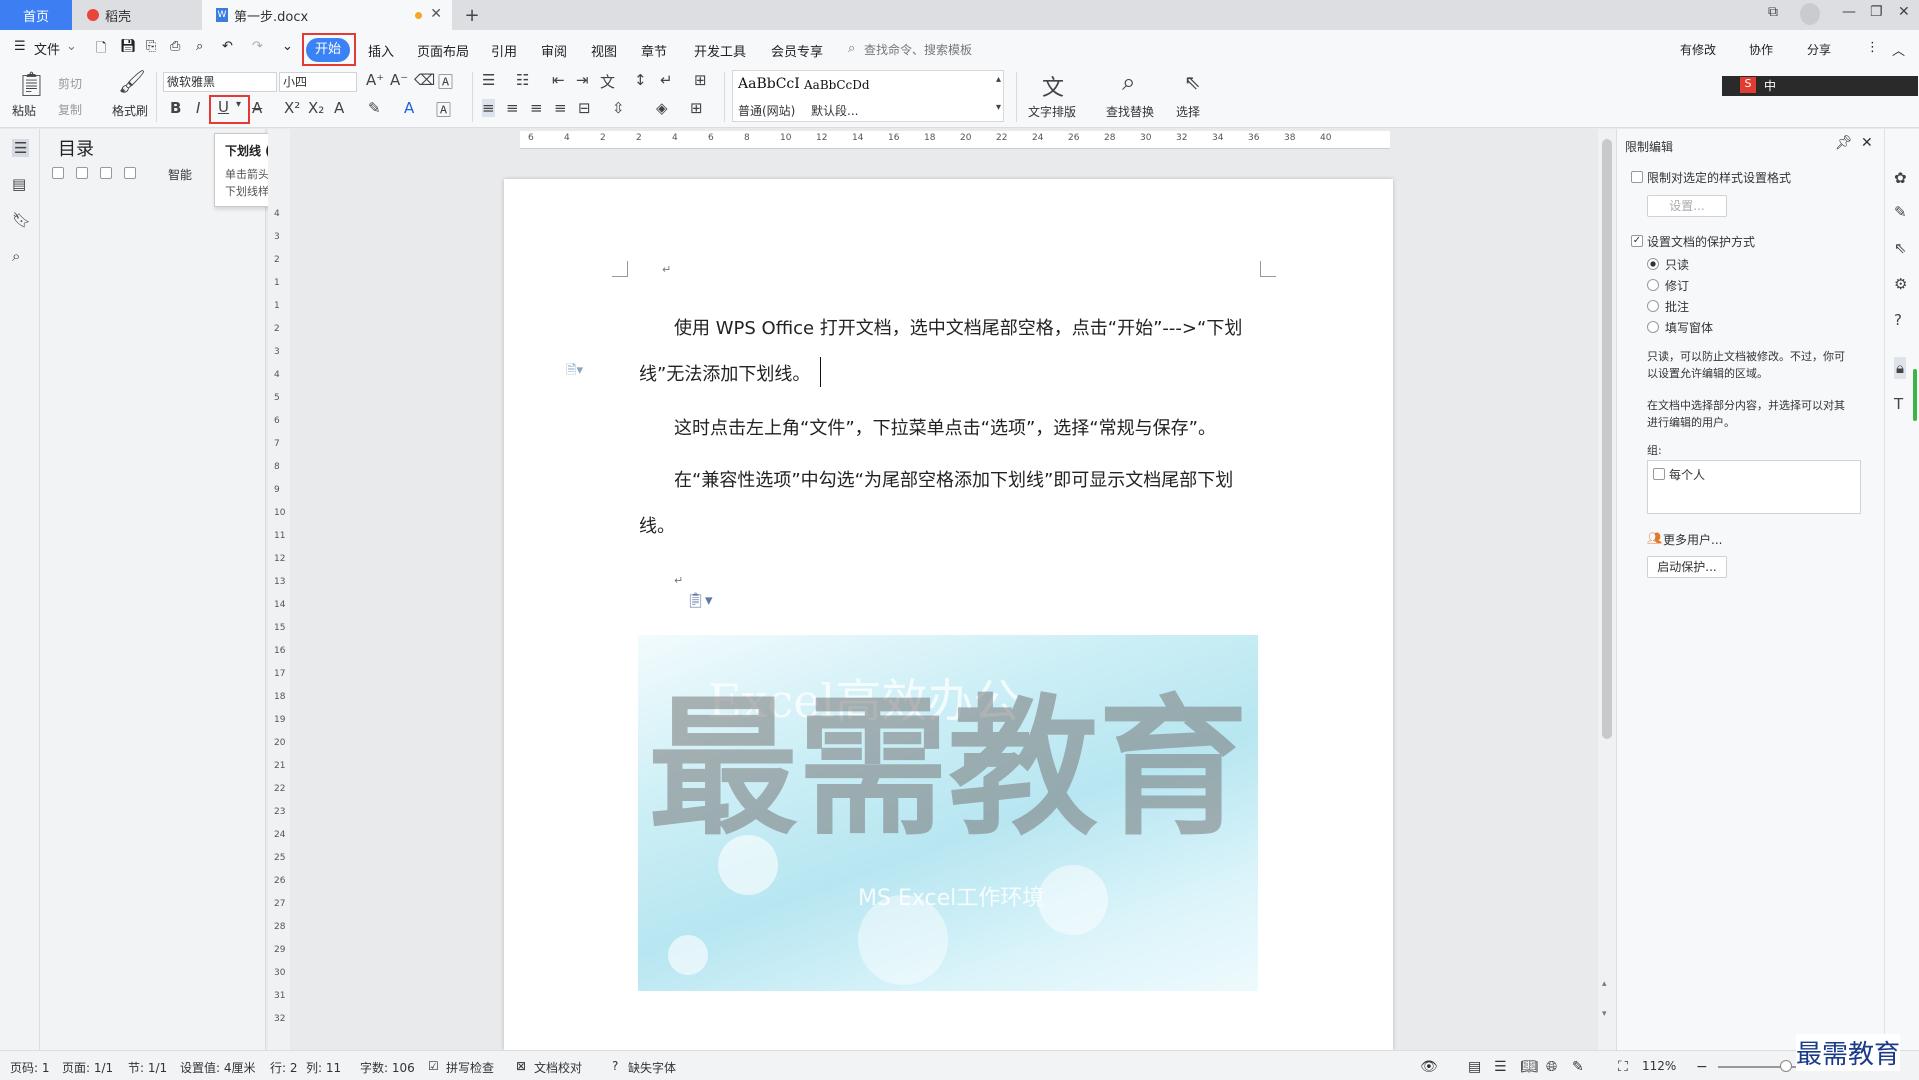 This screenshot has width=1919, height=1080. I want to click on horizontal-ruler: 6 4 2 2 4 6 8 10 12 14 16 18 20 22 24 26 28 30 32 34 36 38 40, so click(955, 140).